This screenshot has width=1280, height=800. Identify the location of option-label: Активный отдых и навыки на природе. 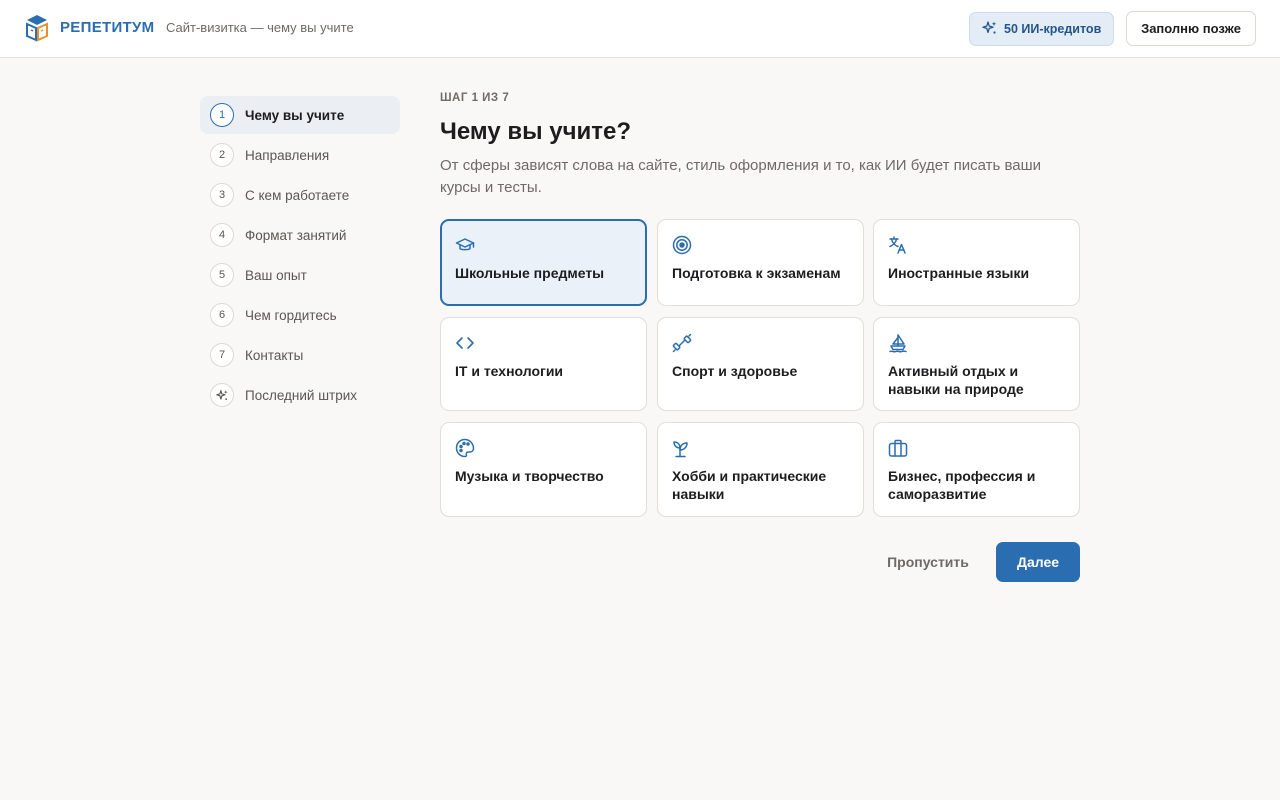
(956, 380).